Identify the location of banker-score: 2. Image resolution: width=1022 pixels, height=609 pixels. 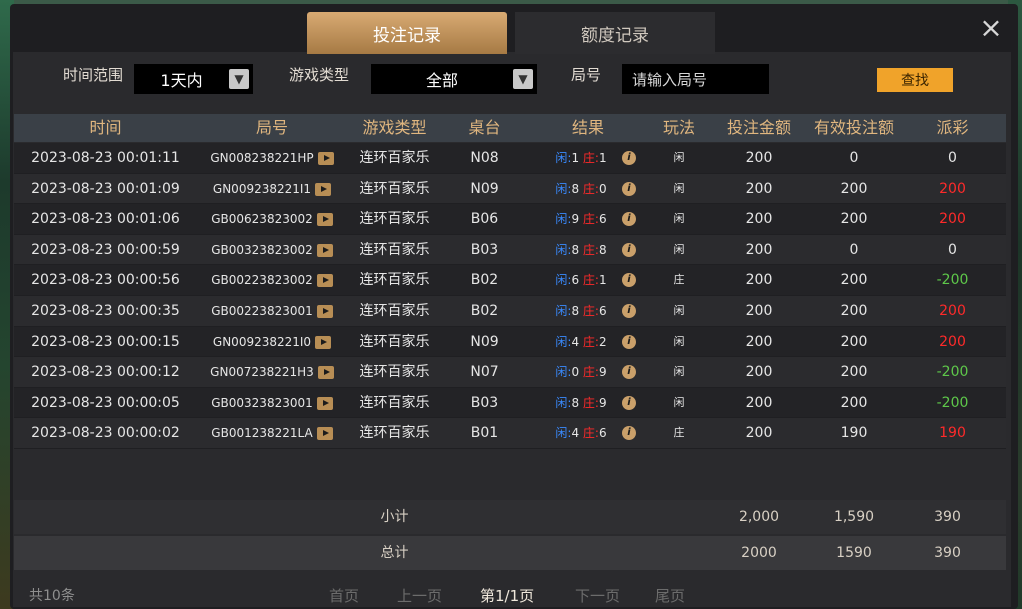
(602, 341).